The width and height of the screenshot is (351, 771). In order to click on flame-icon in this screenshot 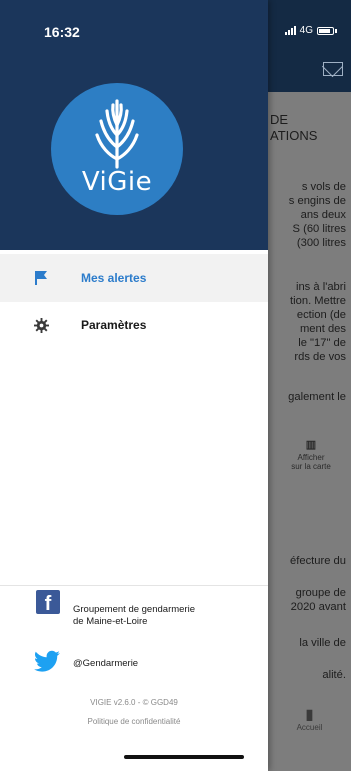, I will do `click(117, 134)`.